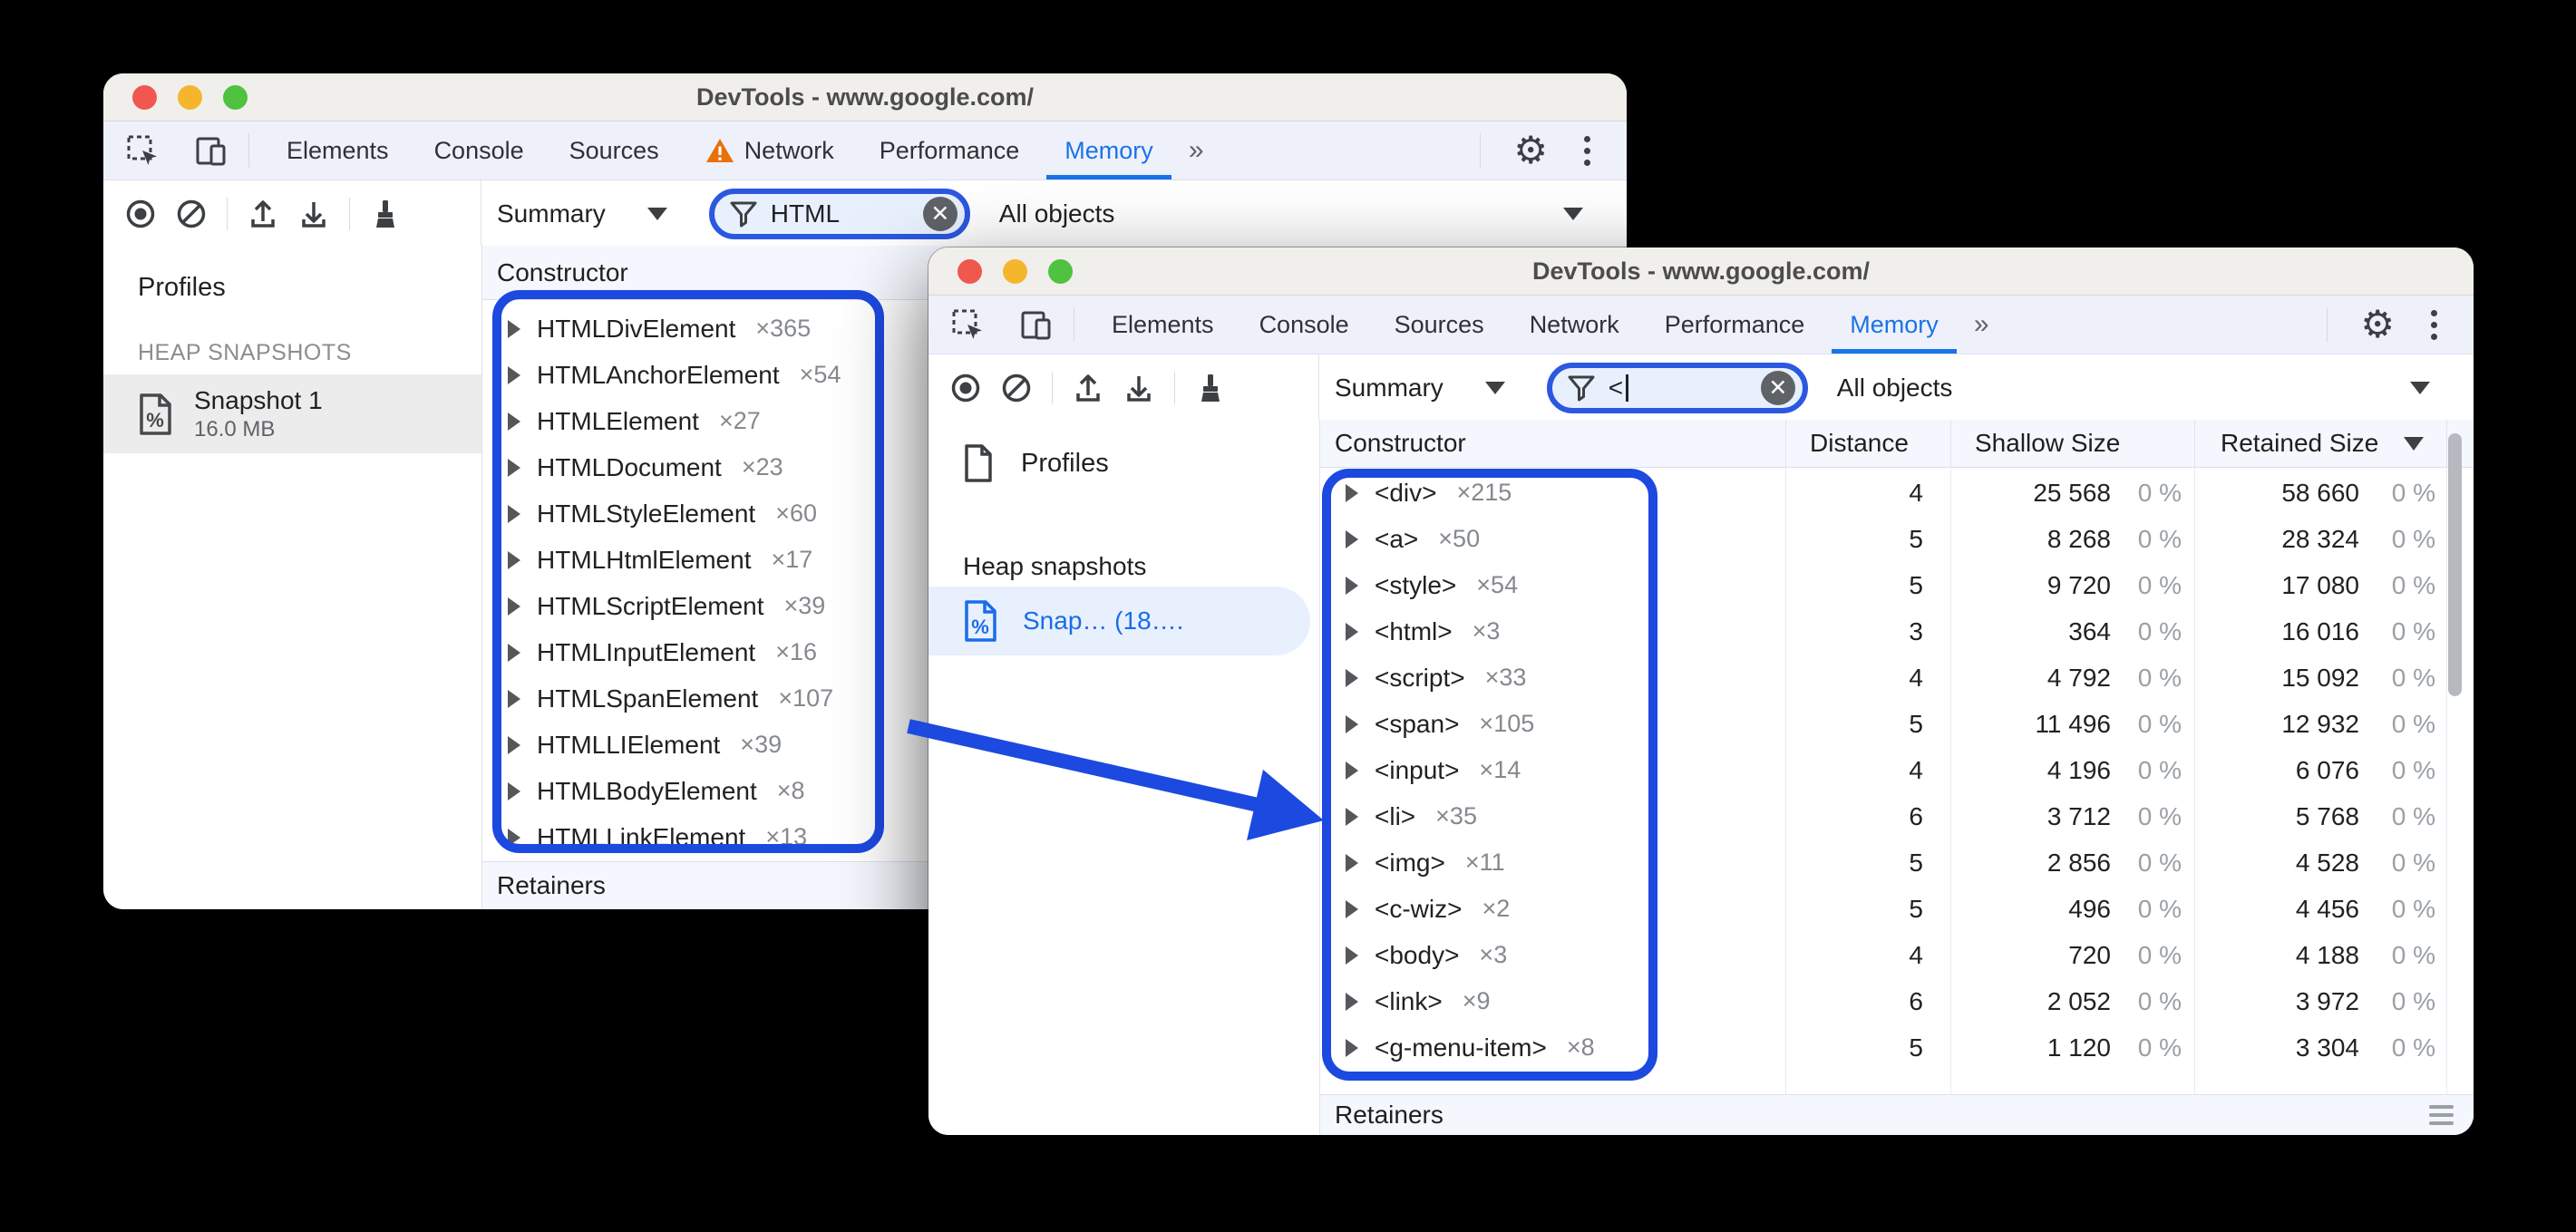 Image resolution: width=2576 pixels, height=1232 pixels. I want to click on constructor-row: <html> ×3 3 364 0 % 16 016 0 %, so click(1897, 631).